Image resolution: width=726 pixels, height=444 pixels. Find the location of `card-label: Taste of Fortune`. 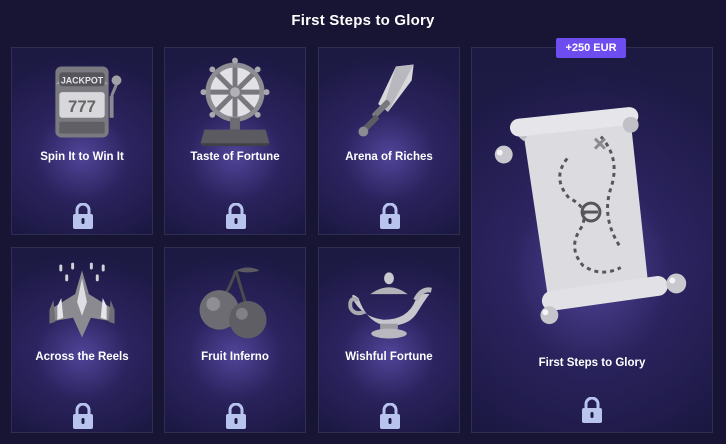

card-label: Taste of Fortune is located at coordinates (235, 157).